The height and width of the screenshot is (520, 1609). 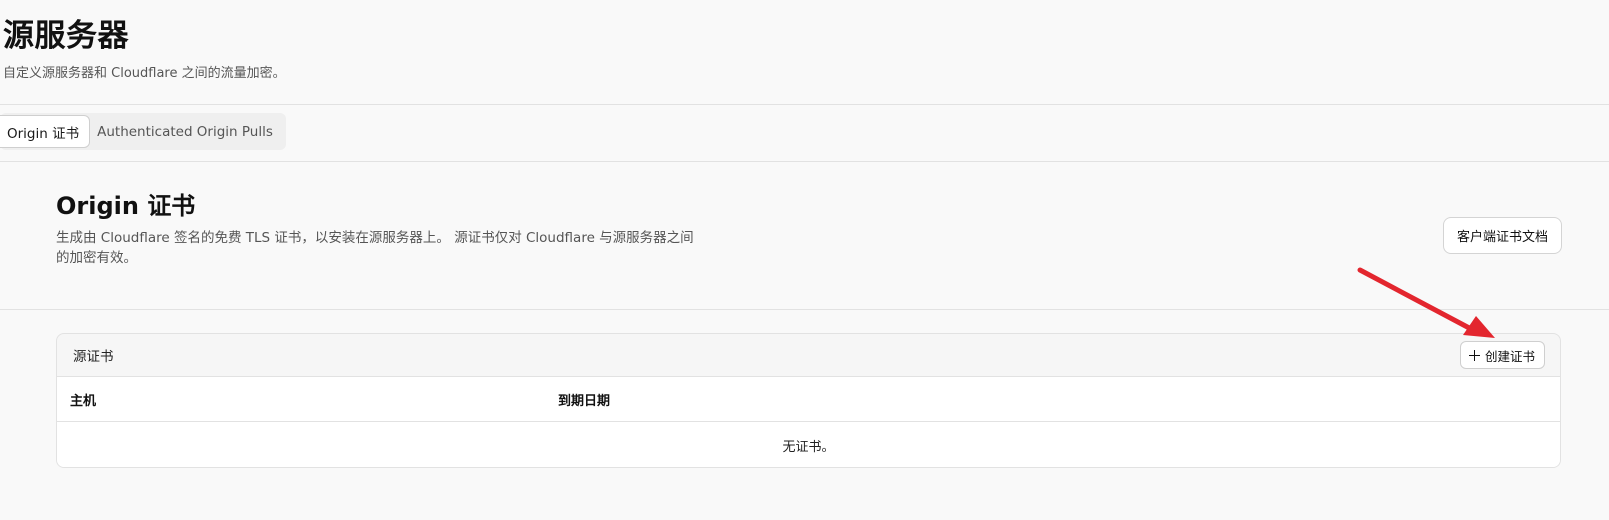 What do you see at coordinates (808, 355) in the screenshot?
I see `card-header: 源证书 创建证书` at bounding box center [808, 355].